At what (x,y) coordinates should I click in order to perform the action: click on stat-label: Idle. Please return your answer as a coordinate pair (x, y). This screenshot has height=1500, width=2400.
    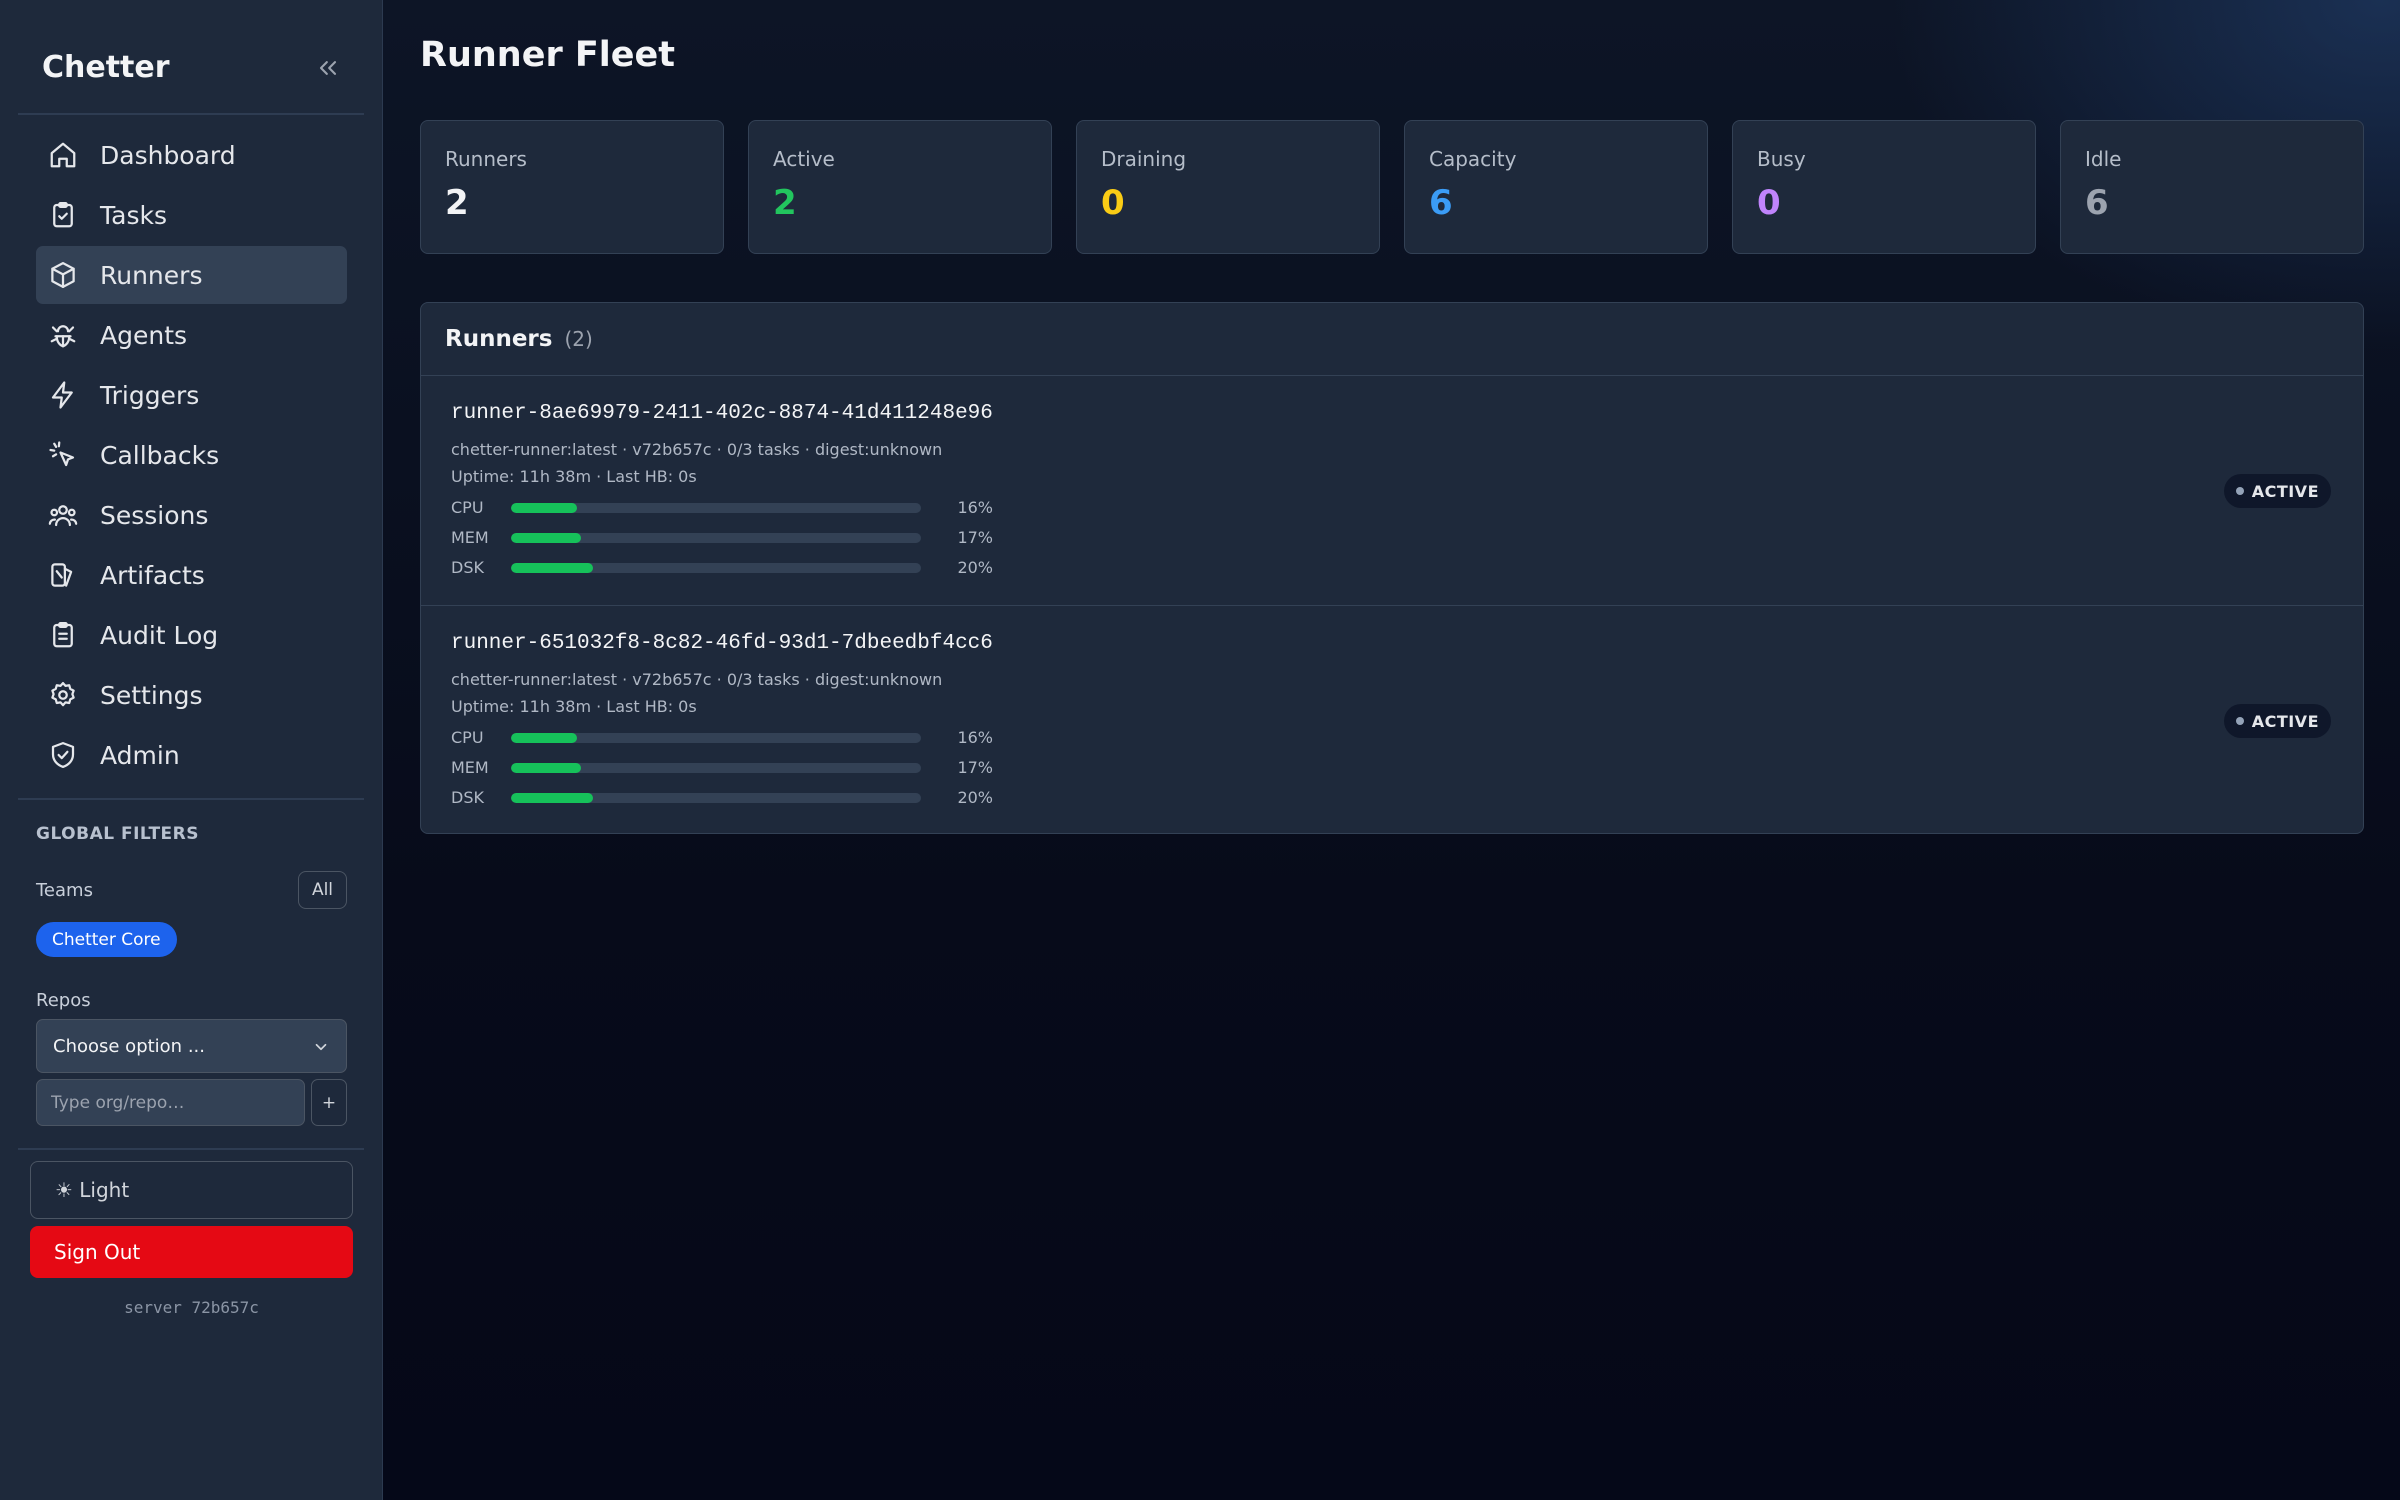
    Looking at the image, I should click on (2103, 159).